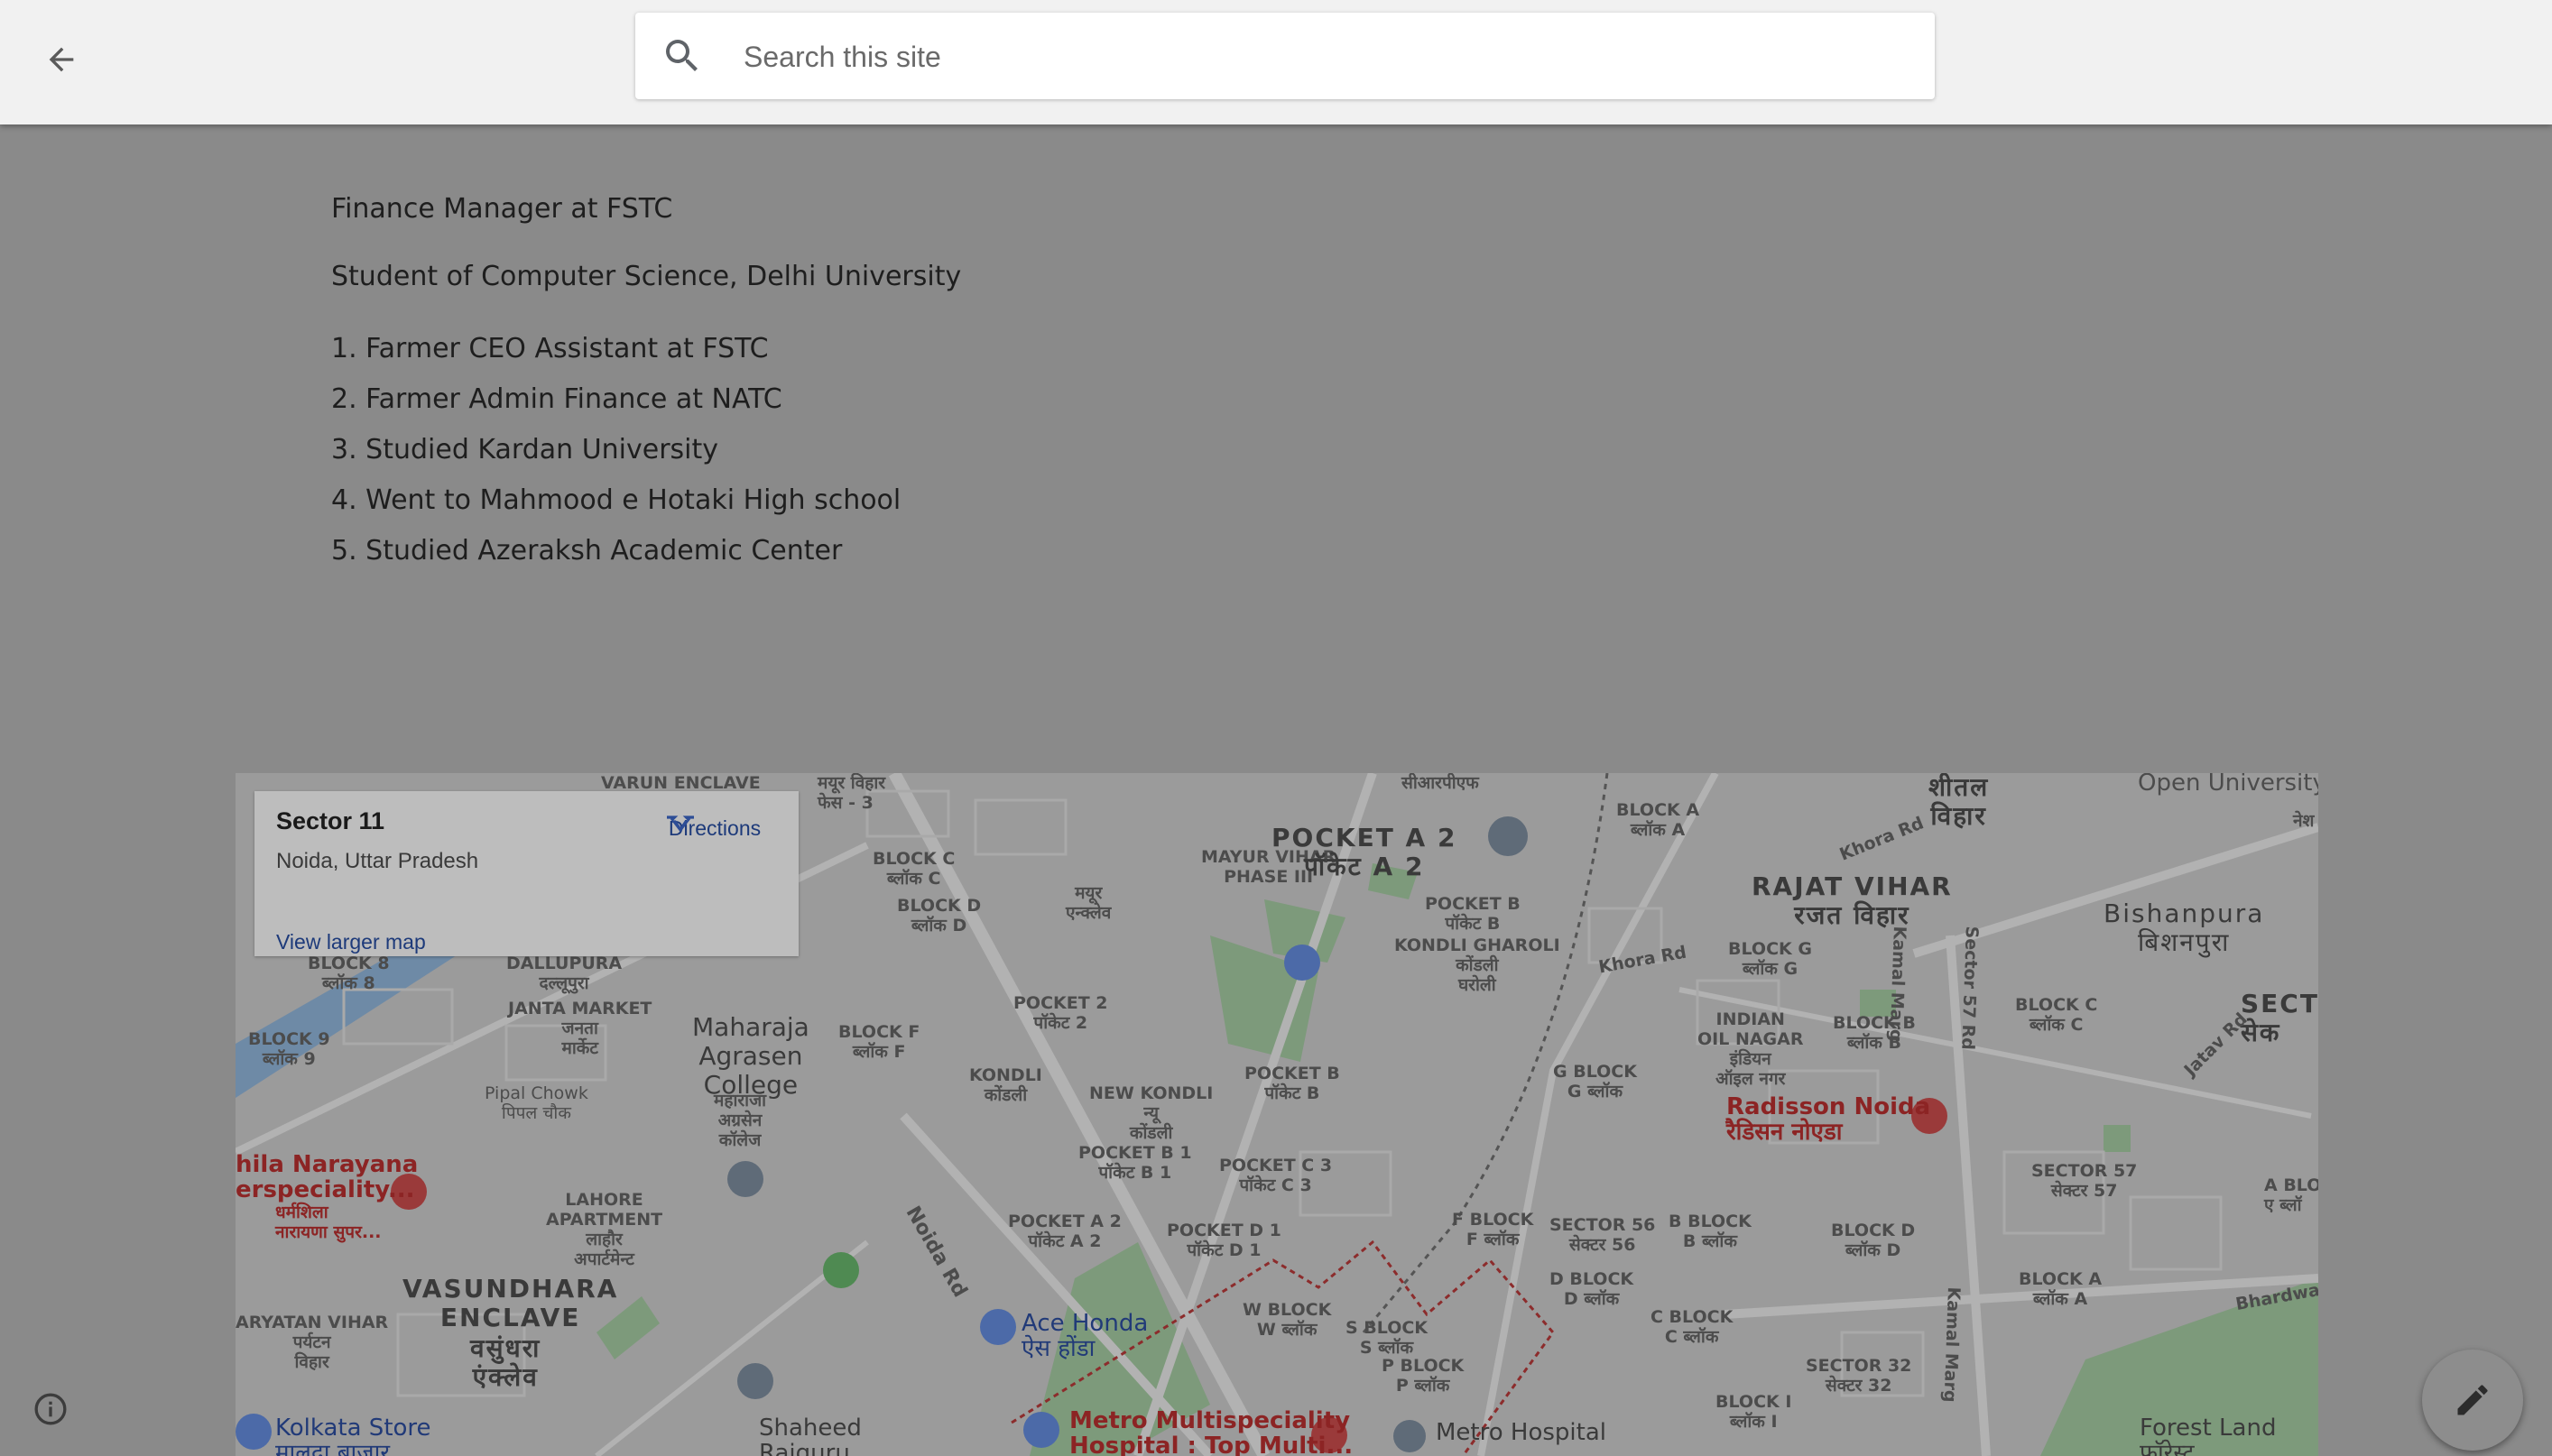 This screenshot has height=1456, width=2552. What do you see at coordinates (536, 1103) in the screenshot?
I see `map-label: Pipal Chowk पिपल चौक` at bounding box center [536, 1103].